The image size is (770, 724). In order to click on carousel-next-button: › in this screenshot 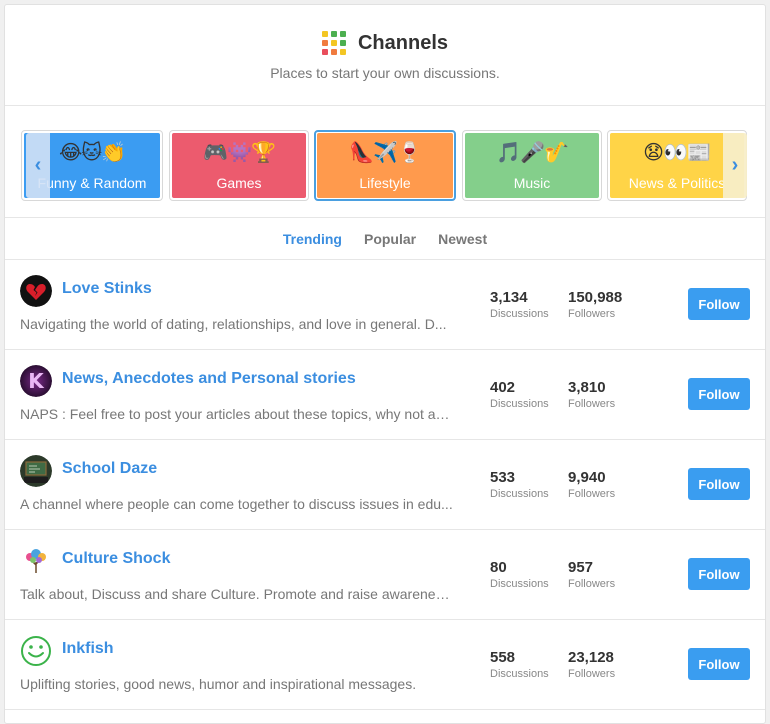, I will do `click(735, 165)`.